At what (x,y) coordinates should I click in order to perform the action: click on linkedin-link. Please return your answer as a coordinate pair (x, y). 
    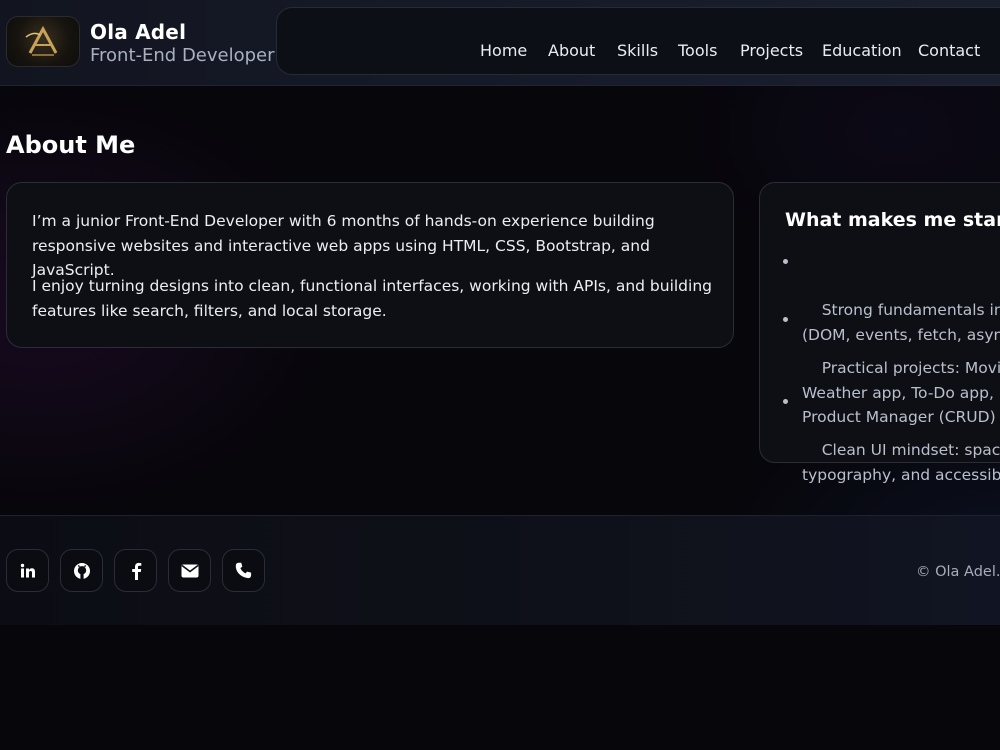
    Looking at the image, I should click on (27, 570).